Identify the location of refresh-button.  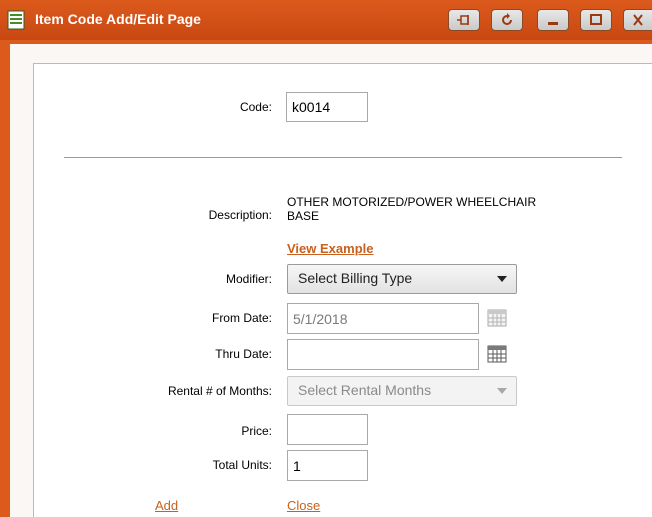
(507, 20).